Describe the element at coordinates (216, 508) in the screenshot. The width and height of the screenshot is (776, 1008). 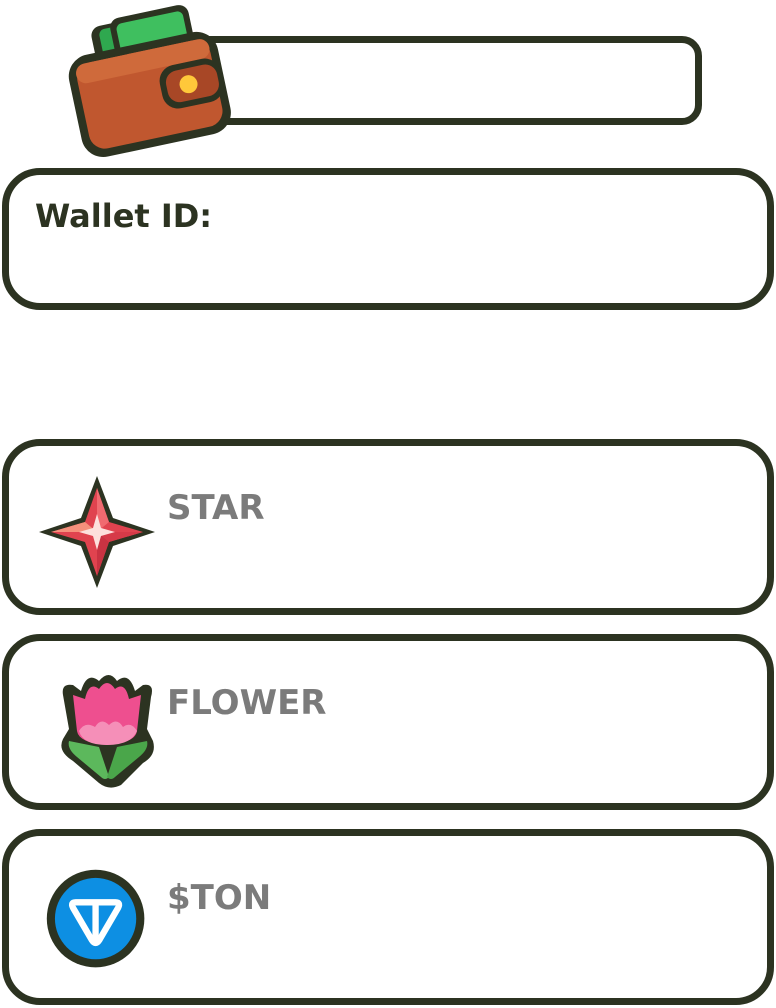
I see `token-name: STAR` at that location.